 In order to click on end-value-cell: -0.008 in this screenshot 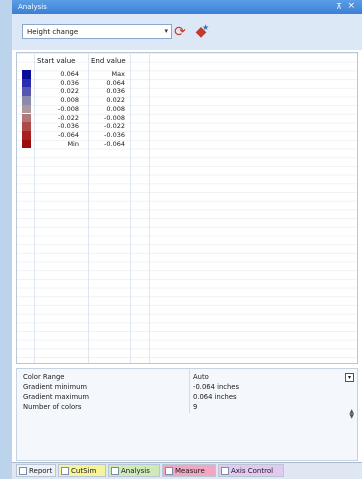, I will do `click(114, 117)`.